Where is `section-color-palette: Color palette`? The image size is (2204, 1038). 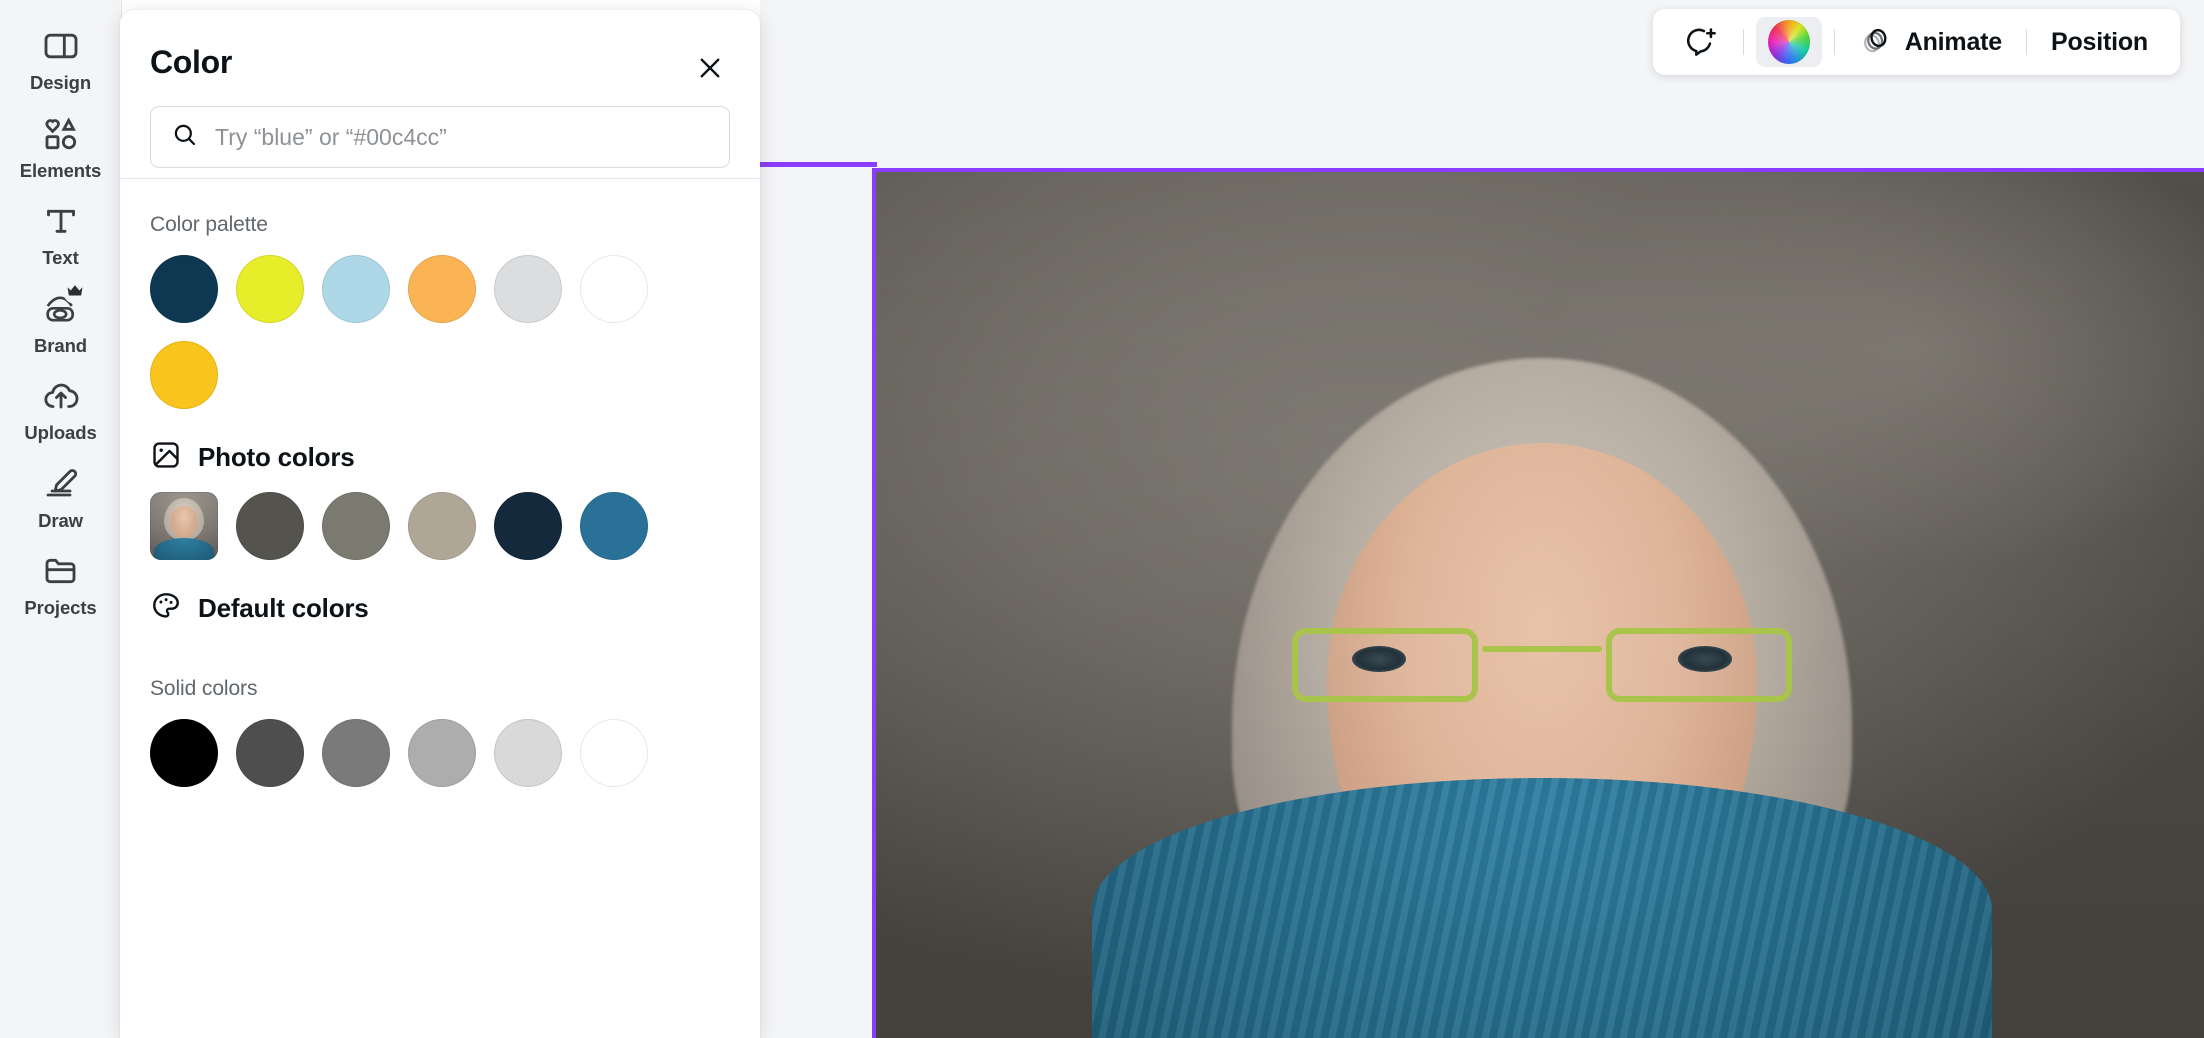
section-color-palette: Color palette is located at coordinates (440, 294).